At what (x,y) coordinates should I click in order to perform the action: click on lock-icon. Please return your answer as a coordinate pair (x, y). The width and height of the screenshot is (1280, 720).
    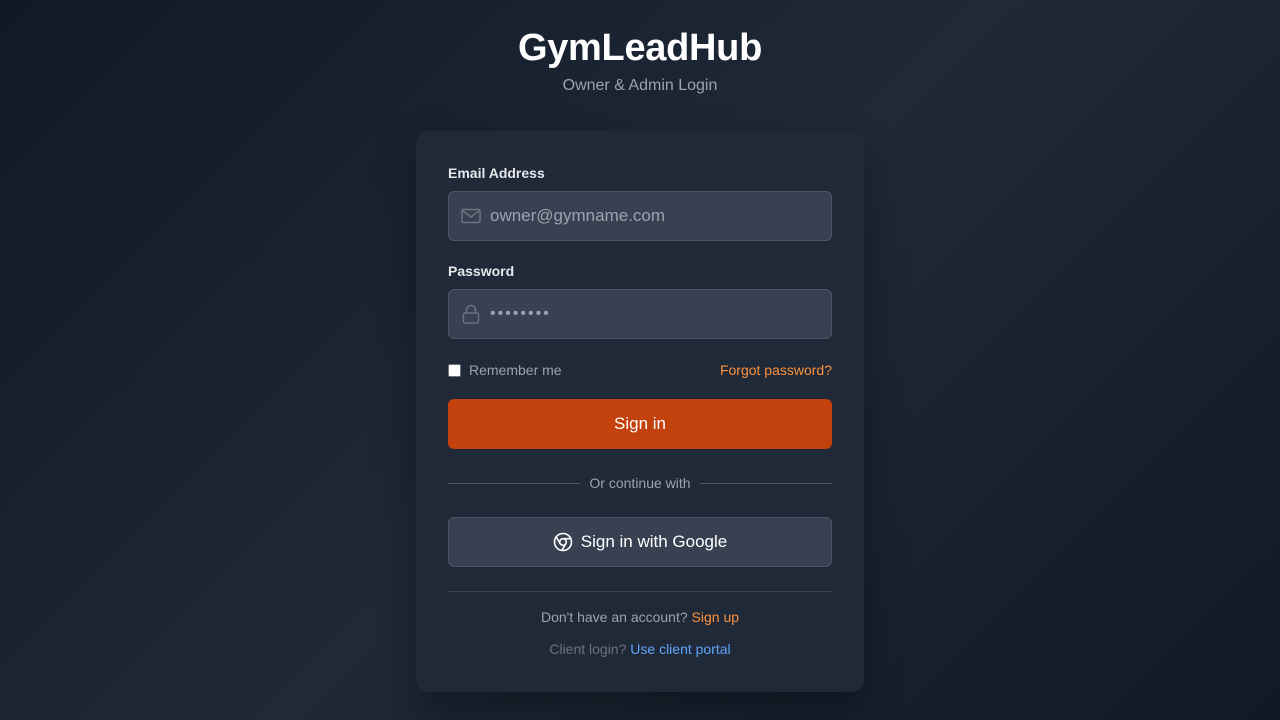
    Looking at the image, I should click on (471, 314).